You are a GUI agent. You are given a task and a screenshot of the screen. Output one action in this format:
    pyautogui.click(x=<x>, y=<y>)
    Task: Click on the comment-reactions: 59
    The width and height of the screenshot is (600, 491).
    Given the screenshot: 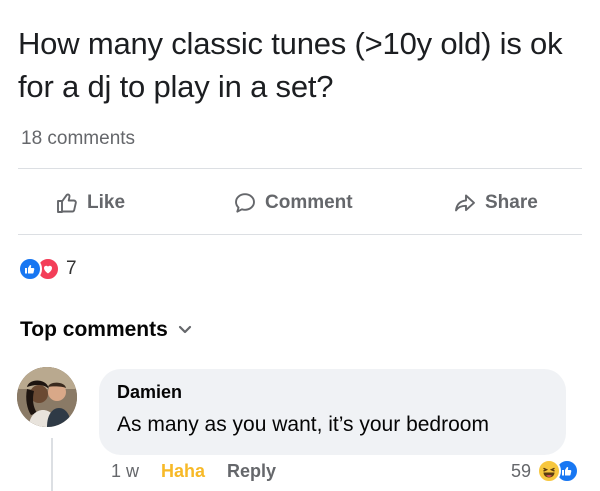 What is the action you would take?
    pyautogui.click(x=545, y=471)
    